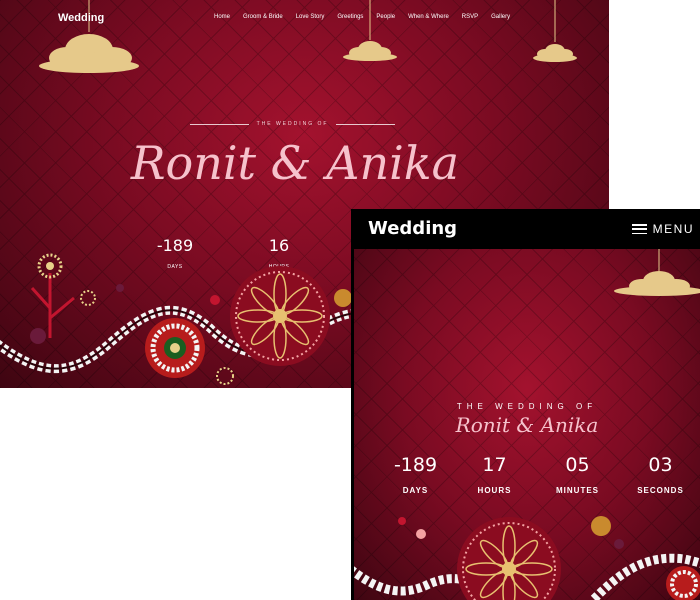 The height and width of the screenshot is (600, 700). What do you see at coordinates (415, 490) in the screenshot?
I see `mobile-countdown-days-label: DAYS` at bounding box center [415, 490].